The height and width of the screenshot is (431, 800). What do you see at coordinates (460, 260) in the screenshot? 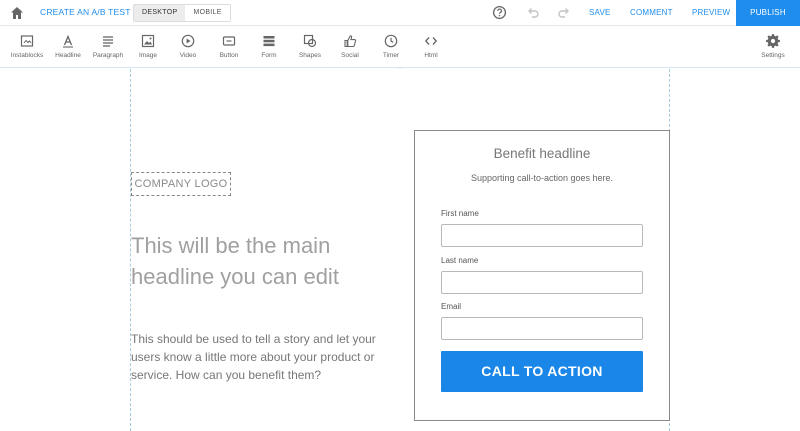
I see `last-name-label: Last name` at bounding box center [460, 260].